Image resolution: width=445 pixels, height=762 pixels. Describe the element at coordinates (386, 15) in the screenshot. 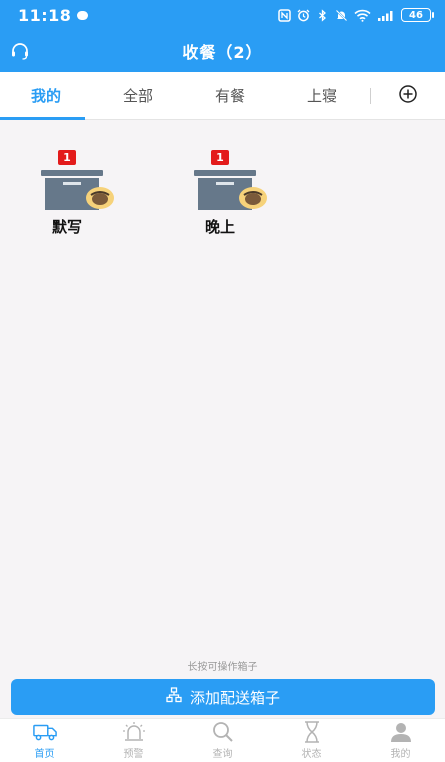

I see `signal-icon` at that location.